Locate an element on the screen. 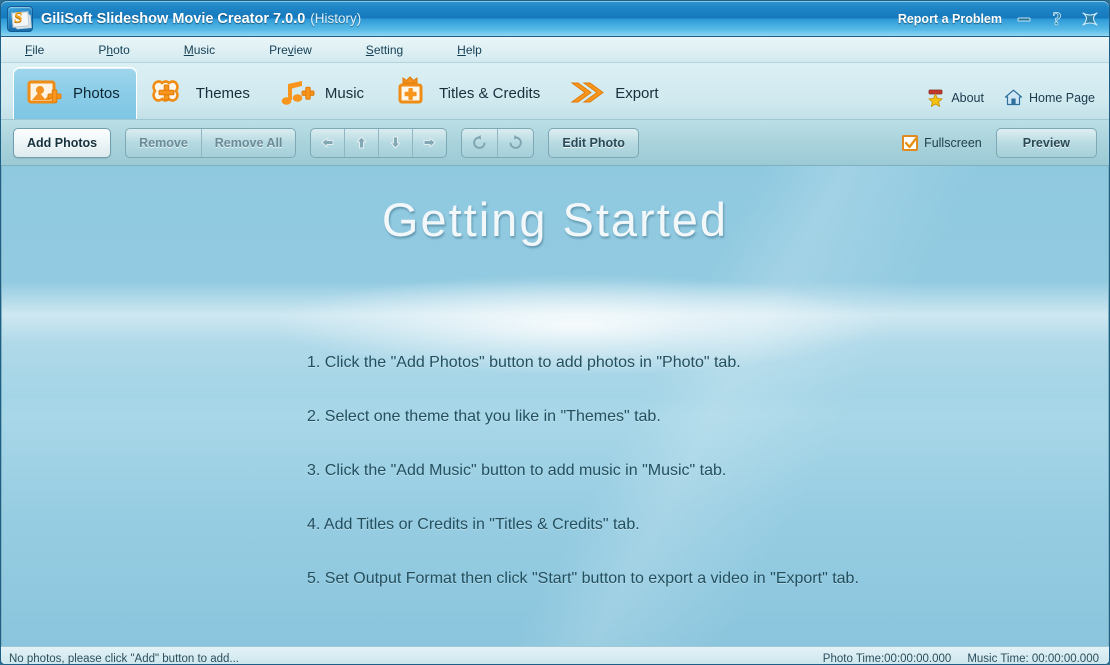 The height and width of the screenshot is (665, 1110). menu-item-photo: Photo is located at coordinates (113, 50).